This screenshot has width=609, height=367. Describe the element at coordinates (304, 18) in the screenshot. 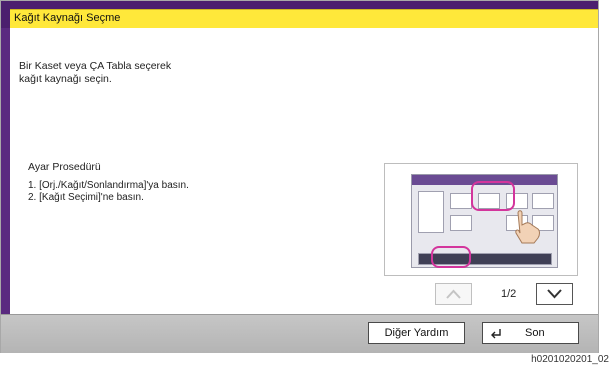

I see `title-strip: Kağıt Kaynağı Seçme` at that location.